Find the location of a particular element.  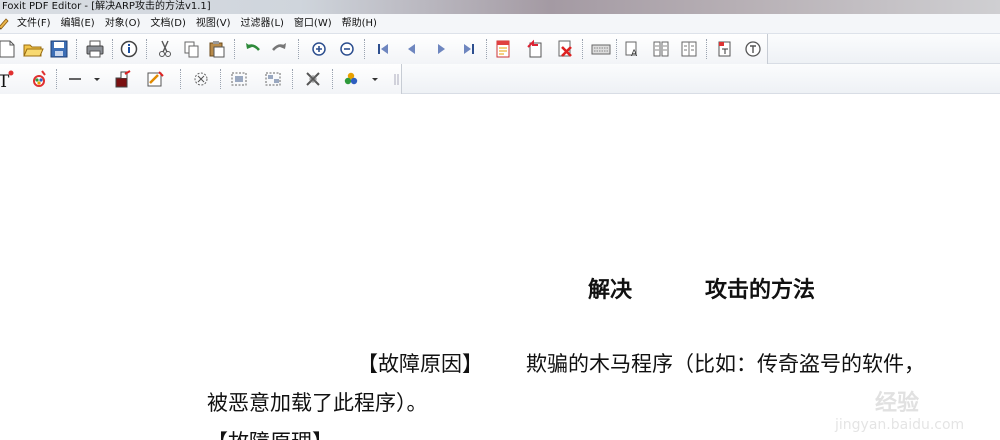

zoom-out-icon is located at coordinates (347, 49).